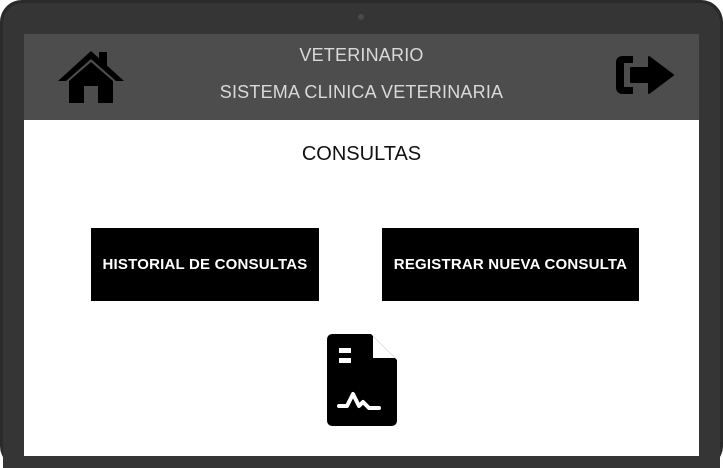  I want to click on sign-out-icon, so click(645, 75).